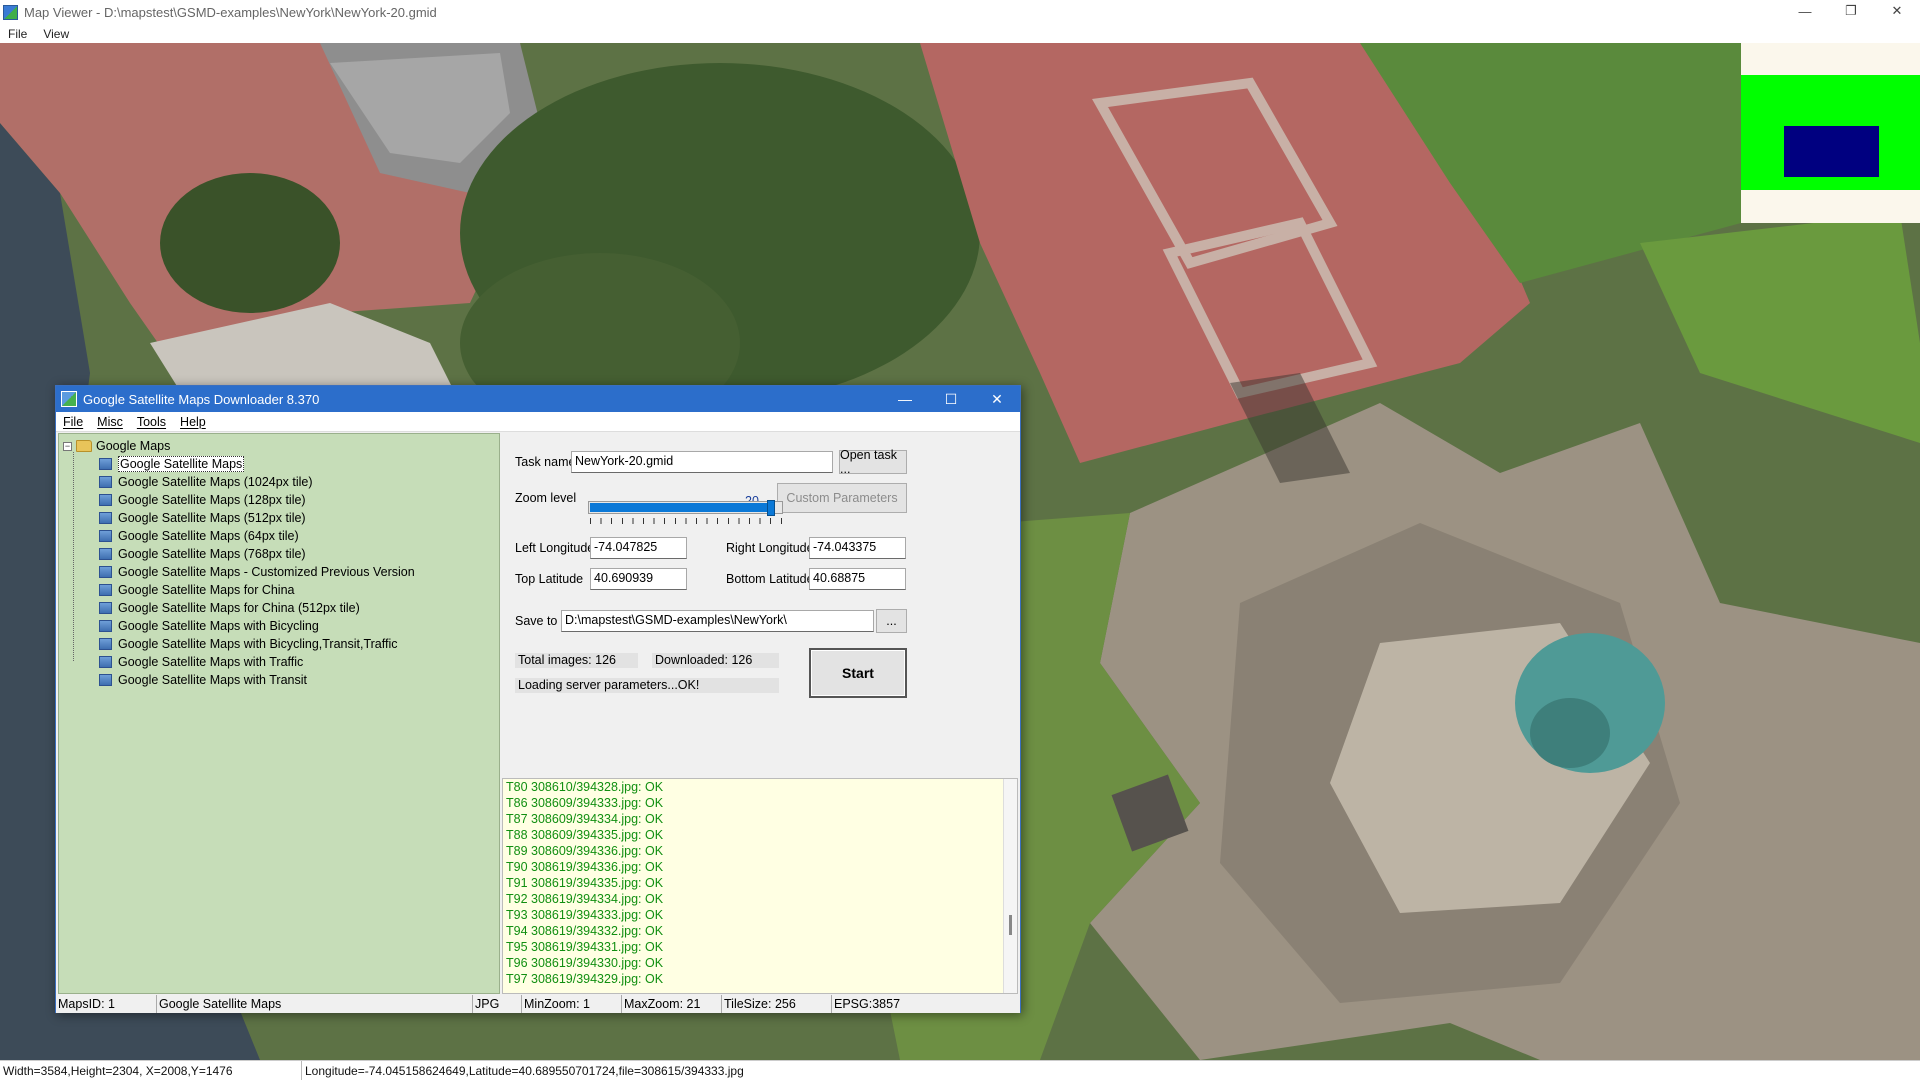 This screenshot has height=1080, width=1920. I want to click on zoom-level-slider, so click(690, 515).